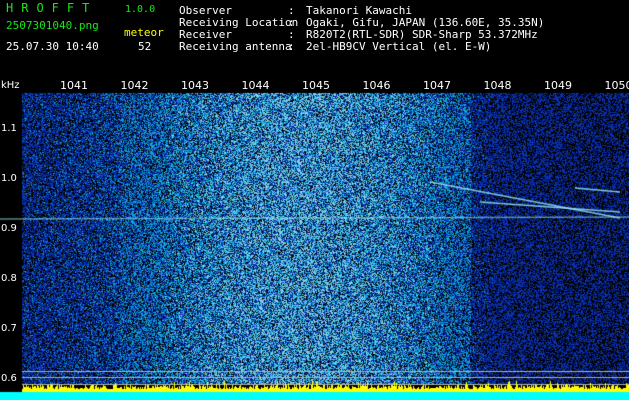  I want to click on time-tick-label: 1048, so click(497, 85).